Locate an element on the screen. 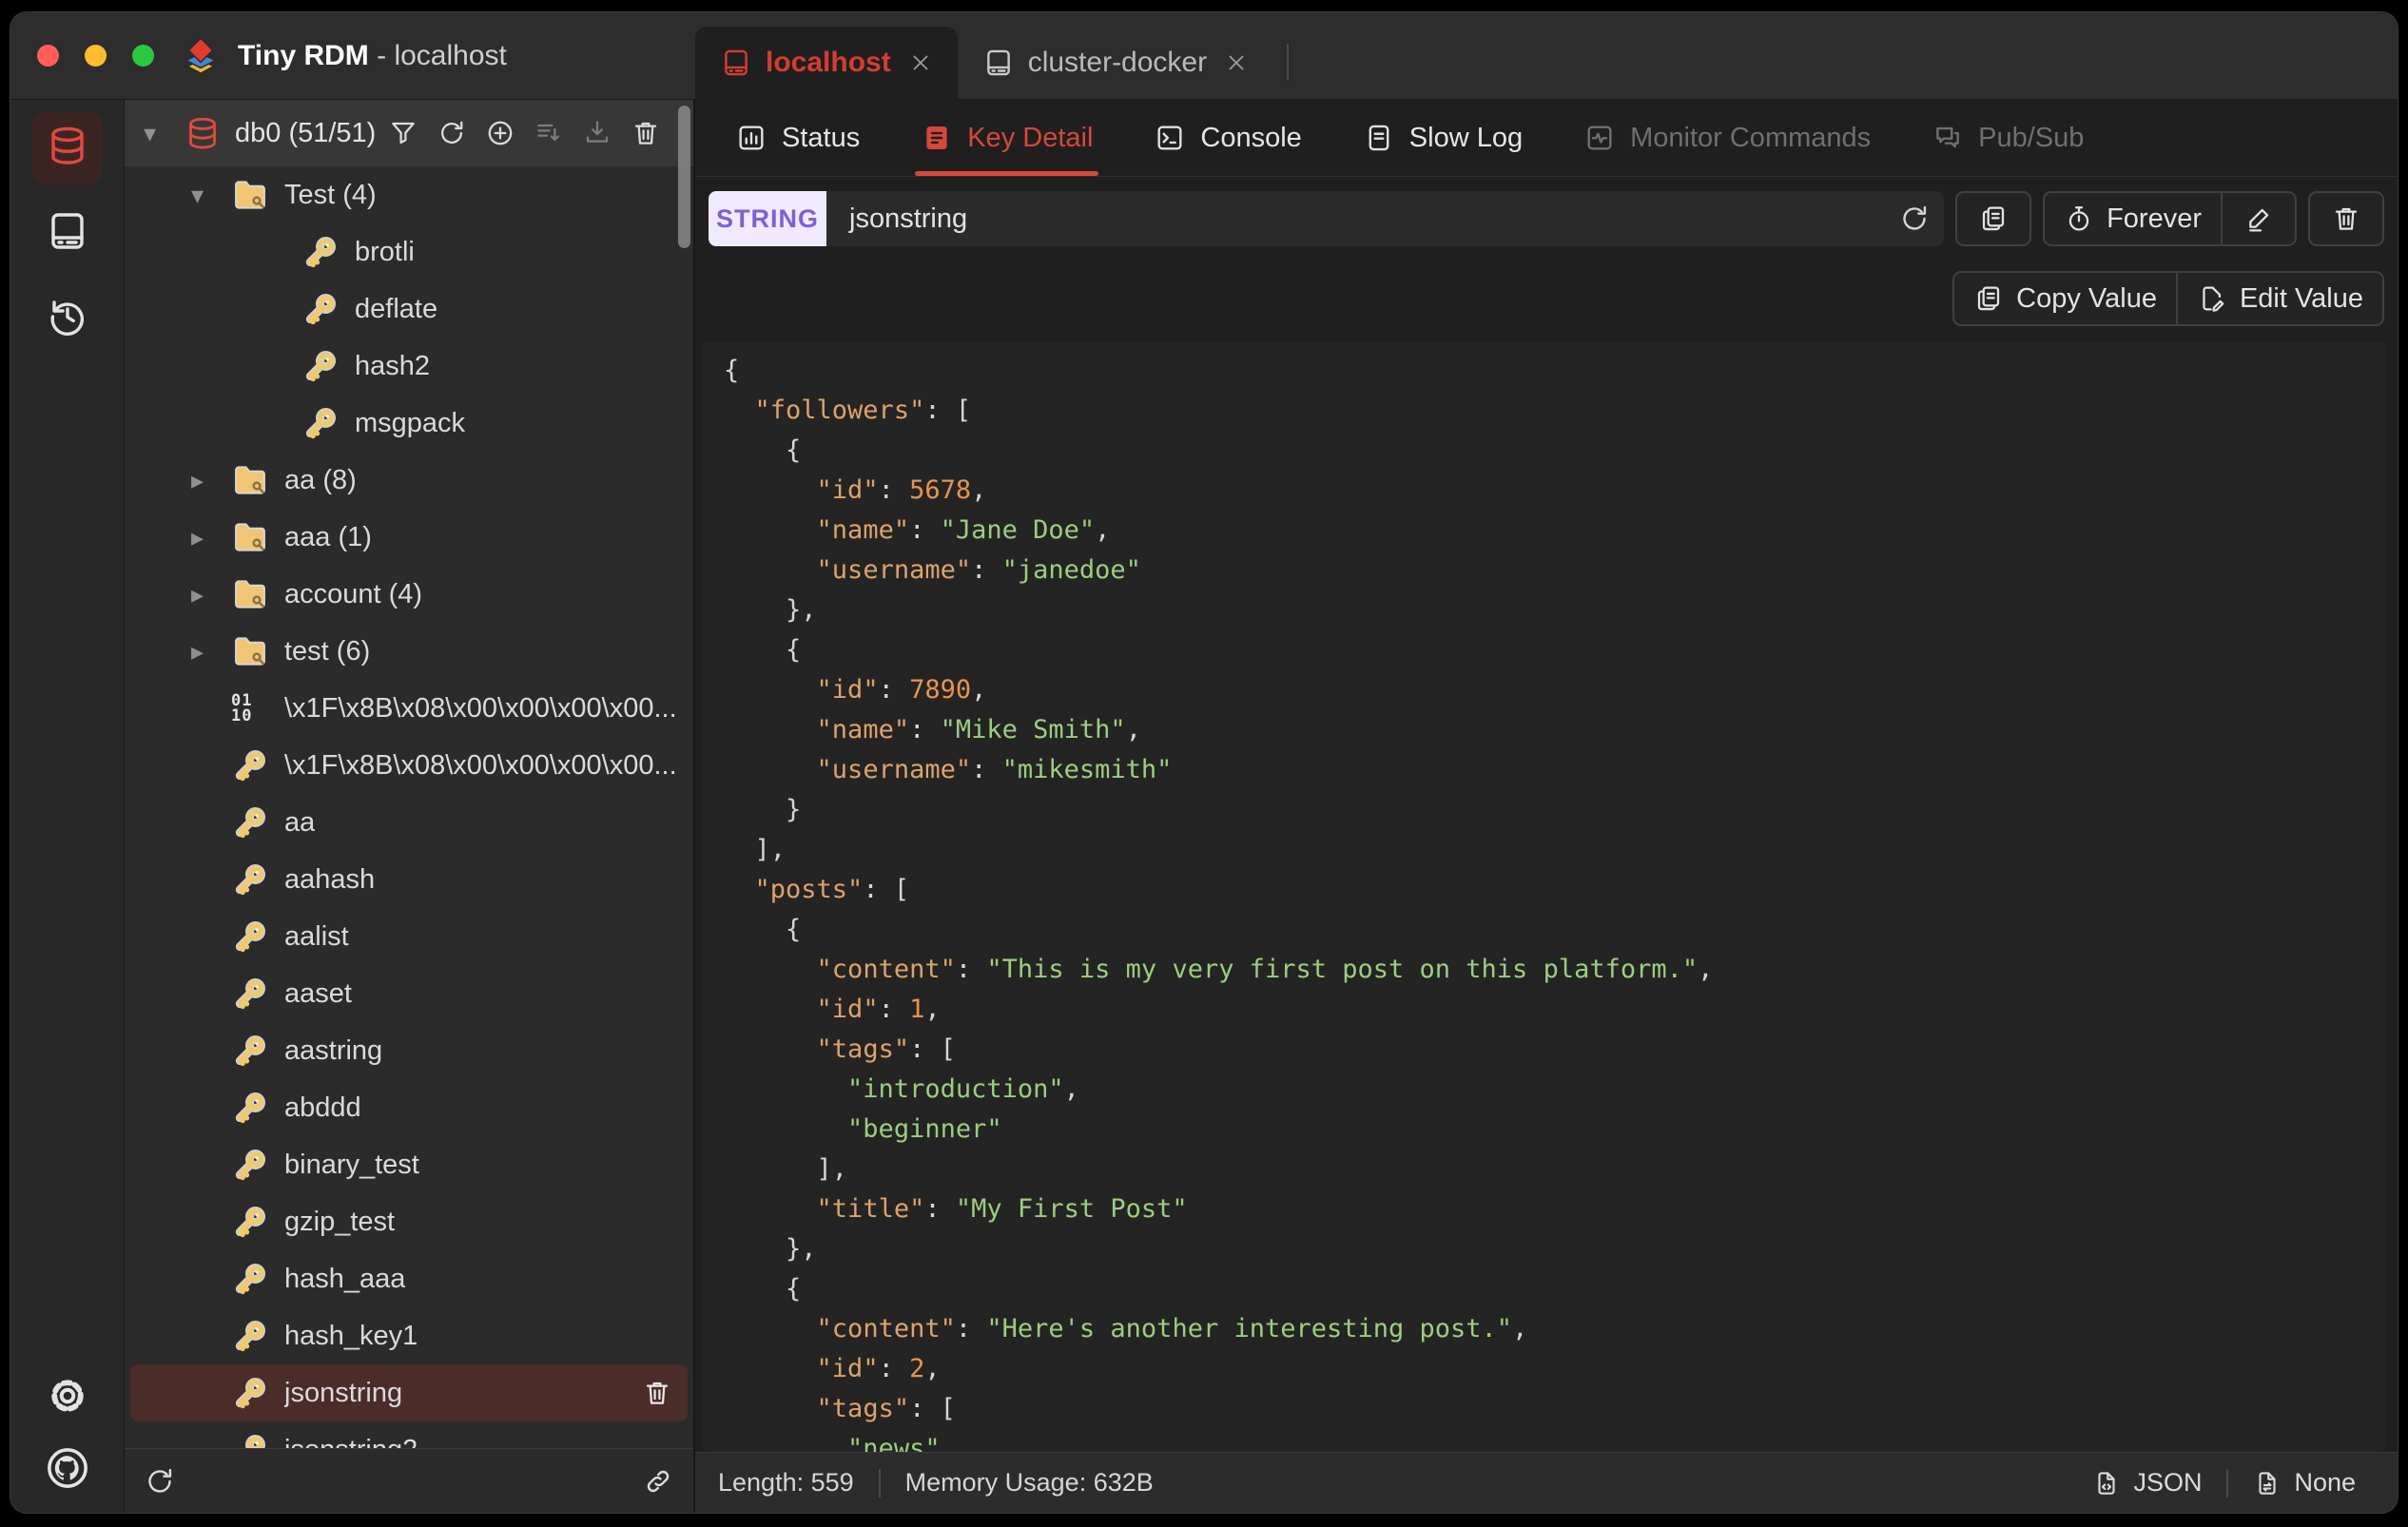 This screenshot has width=2408, height=1527. decode-format-icon is located at coordinates (2267, 1484).